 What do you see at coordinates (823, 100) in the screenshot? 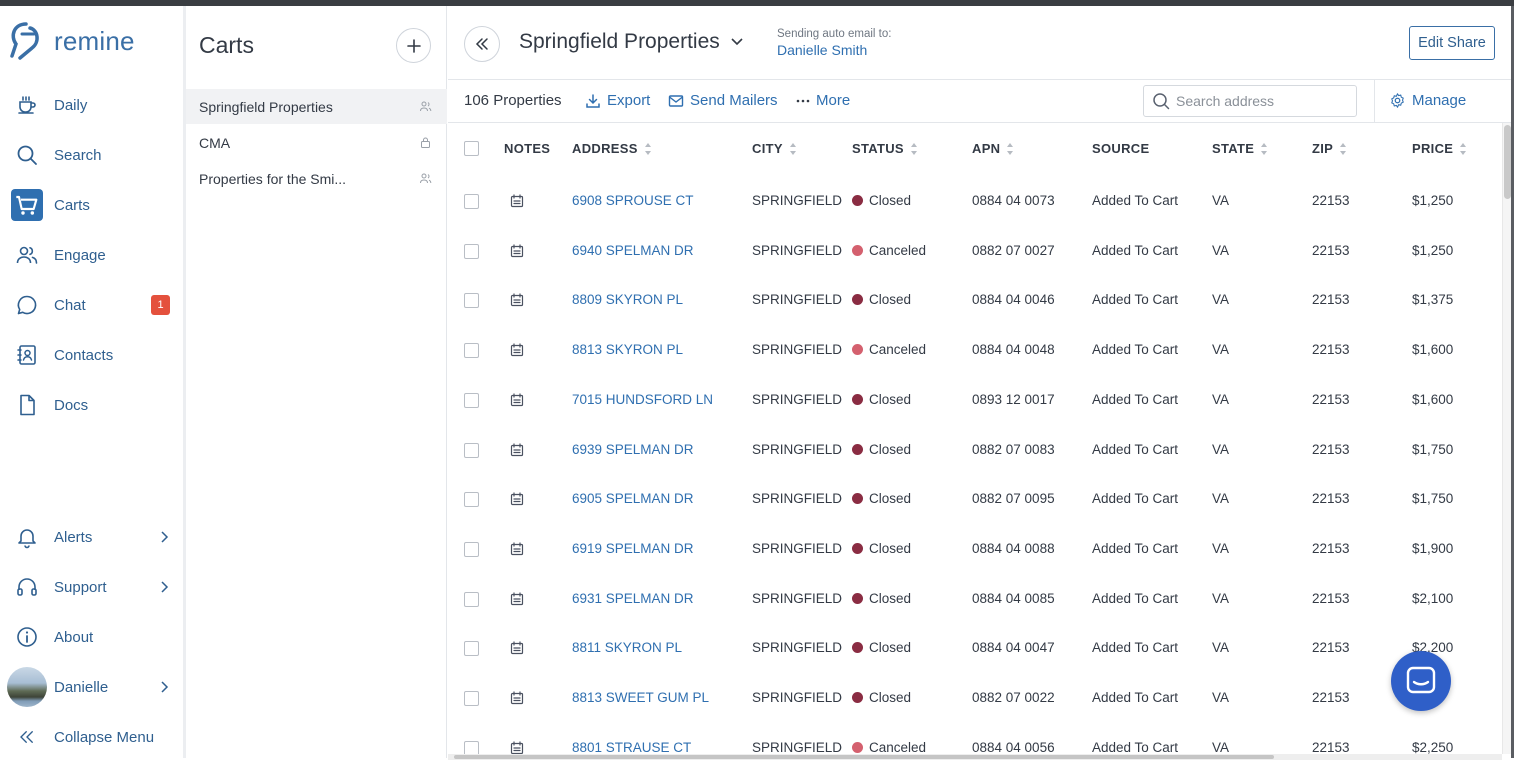
I see `more-button: More` at bounding box center [823, 100].